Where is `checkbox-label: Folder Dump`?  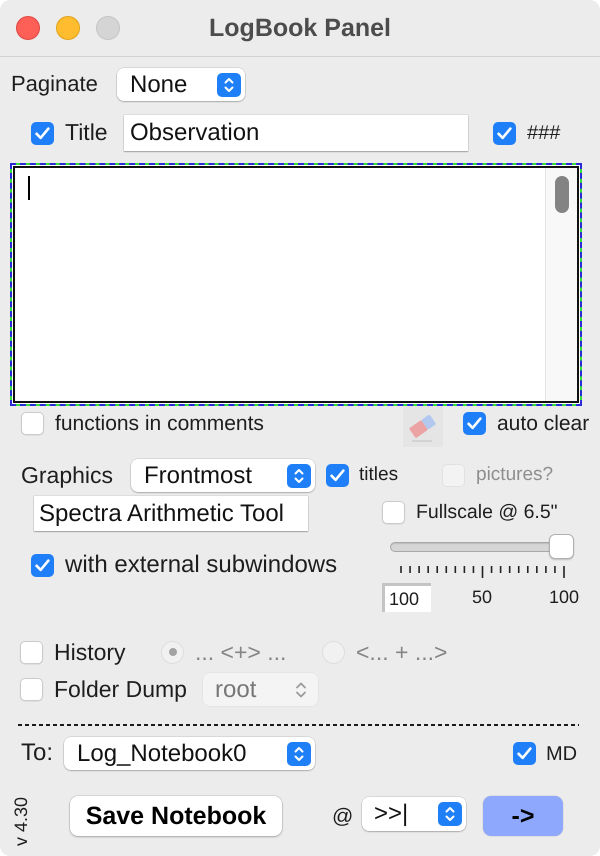
checkbox-label: Folder Dump is located at coordinates (120, 690).